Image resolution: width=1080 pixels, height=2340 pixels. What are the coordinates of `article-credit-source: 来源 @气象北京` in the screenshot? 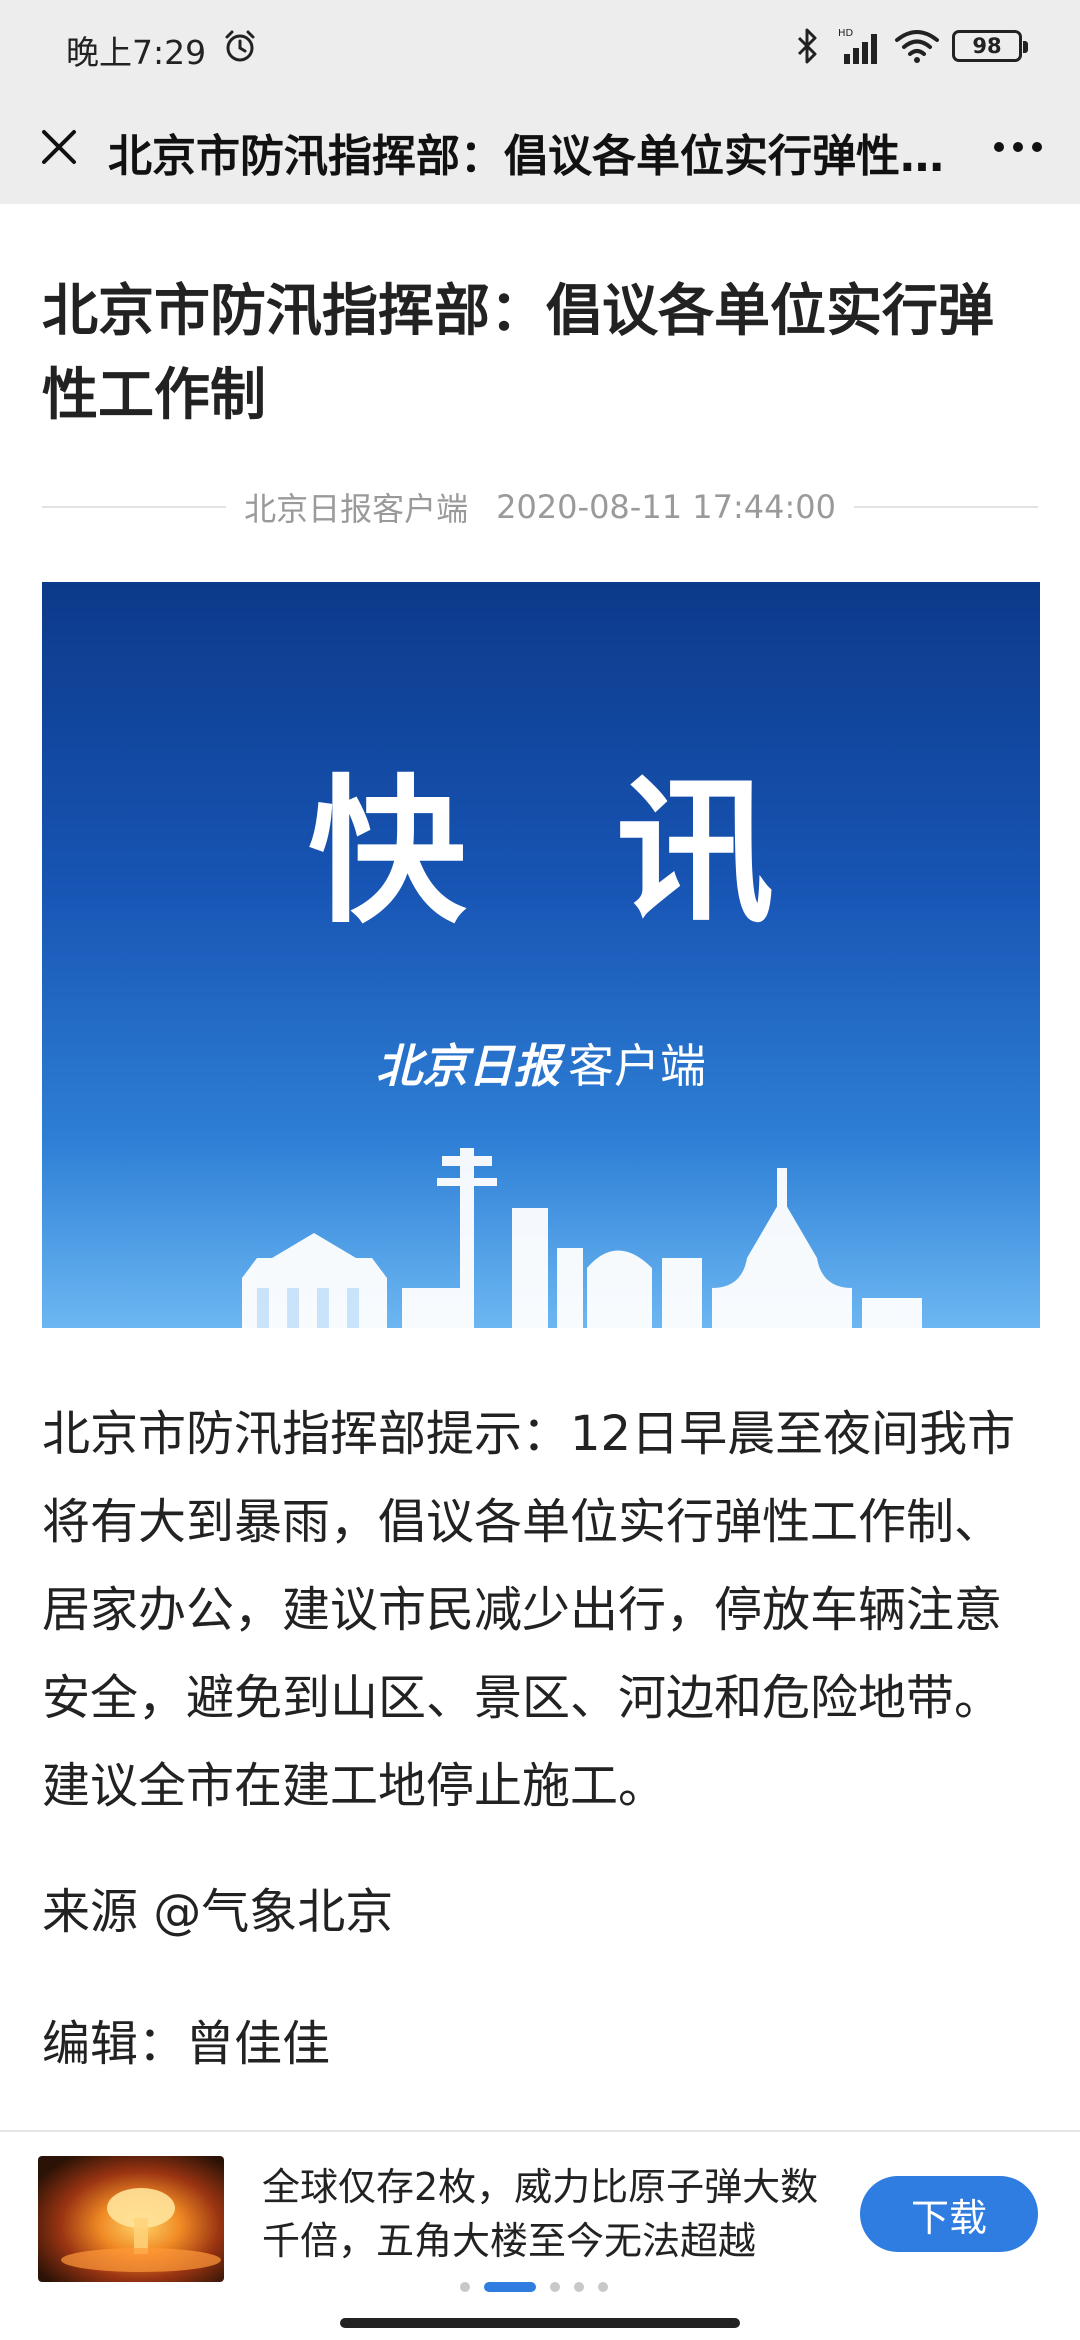 It's located at (218, 1912).